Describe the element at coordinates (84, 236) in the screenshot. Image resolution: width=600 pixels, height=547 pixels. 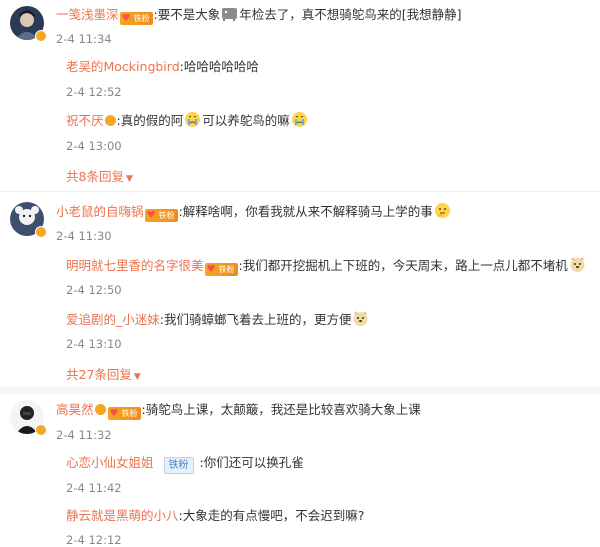
I see `timestamp: 2-4 11:30` at that location.